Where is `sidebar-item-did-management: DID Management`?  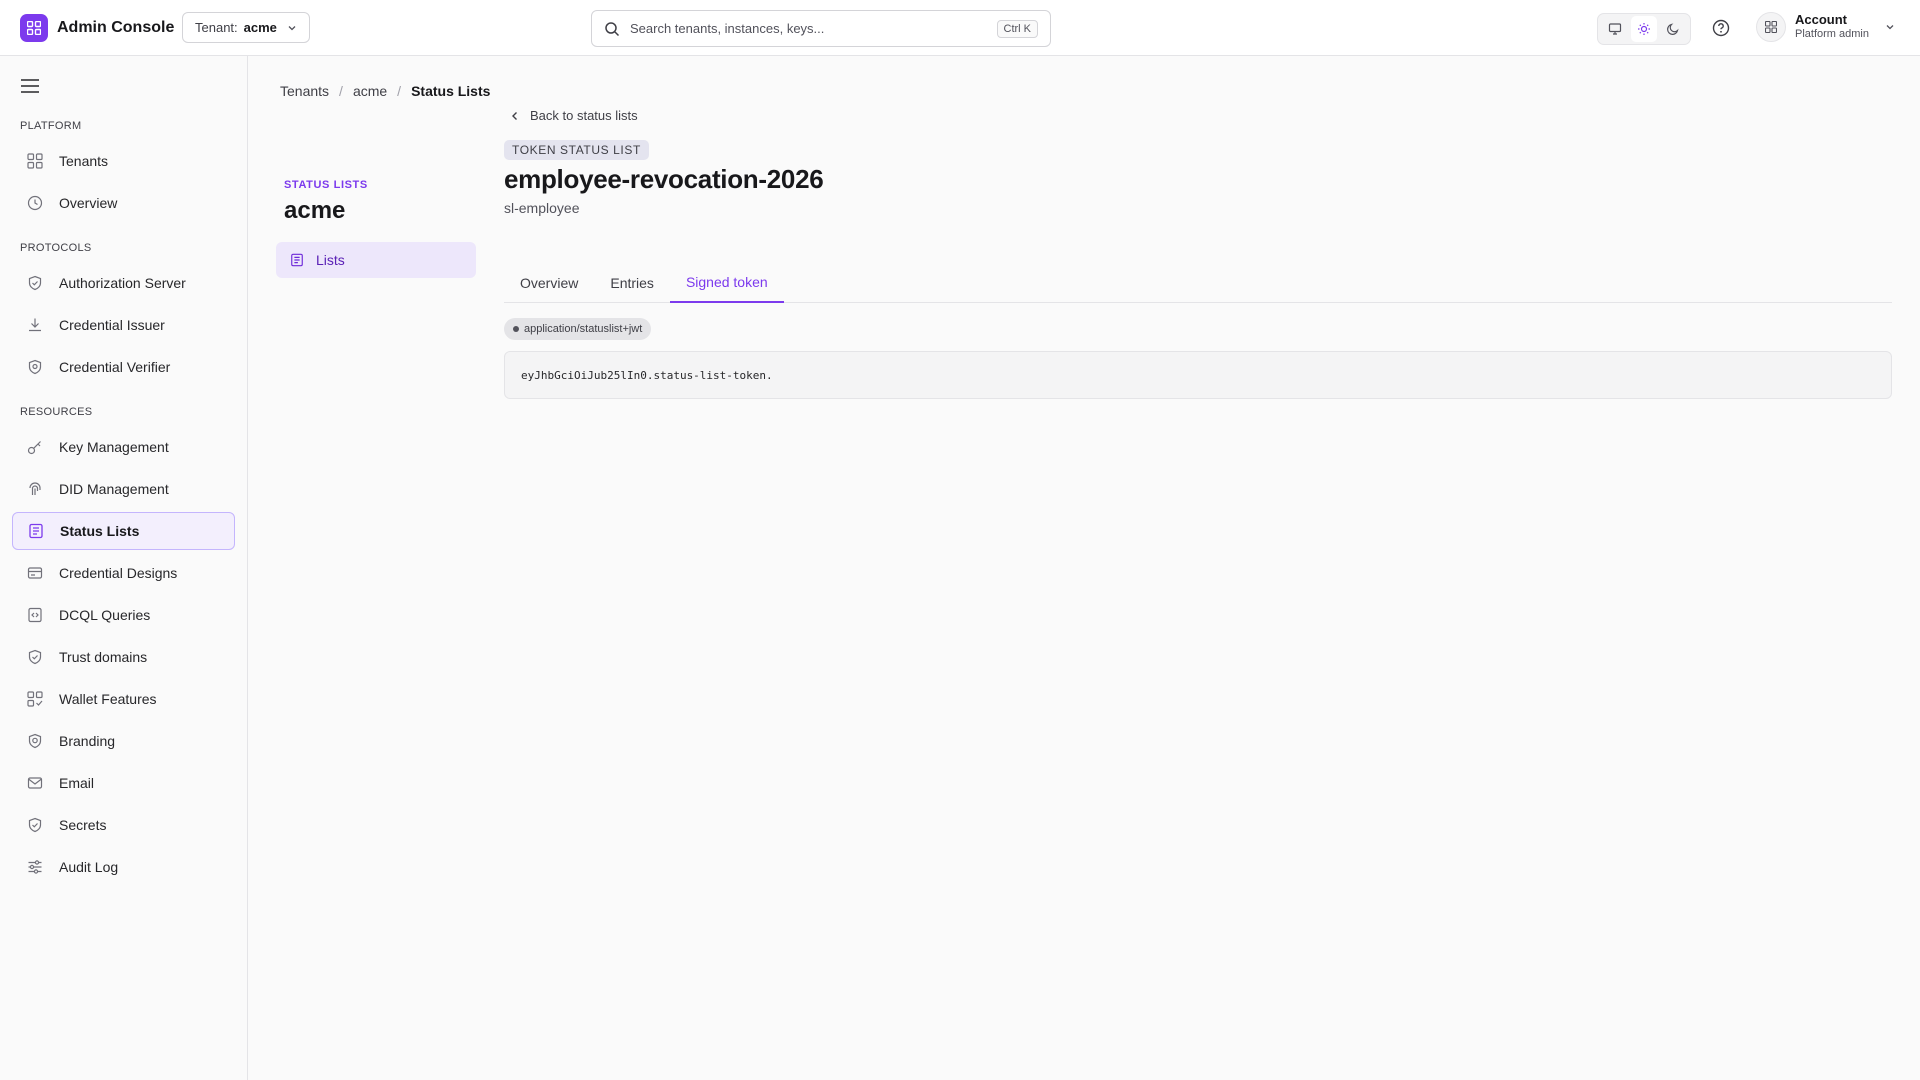 sidebar-item-did-management: DID Management is located at coordinates (123, 489).